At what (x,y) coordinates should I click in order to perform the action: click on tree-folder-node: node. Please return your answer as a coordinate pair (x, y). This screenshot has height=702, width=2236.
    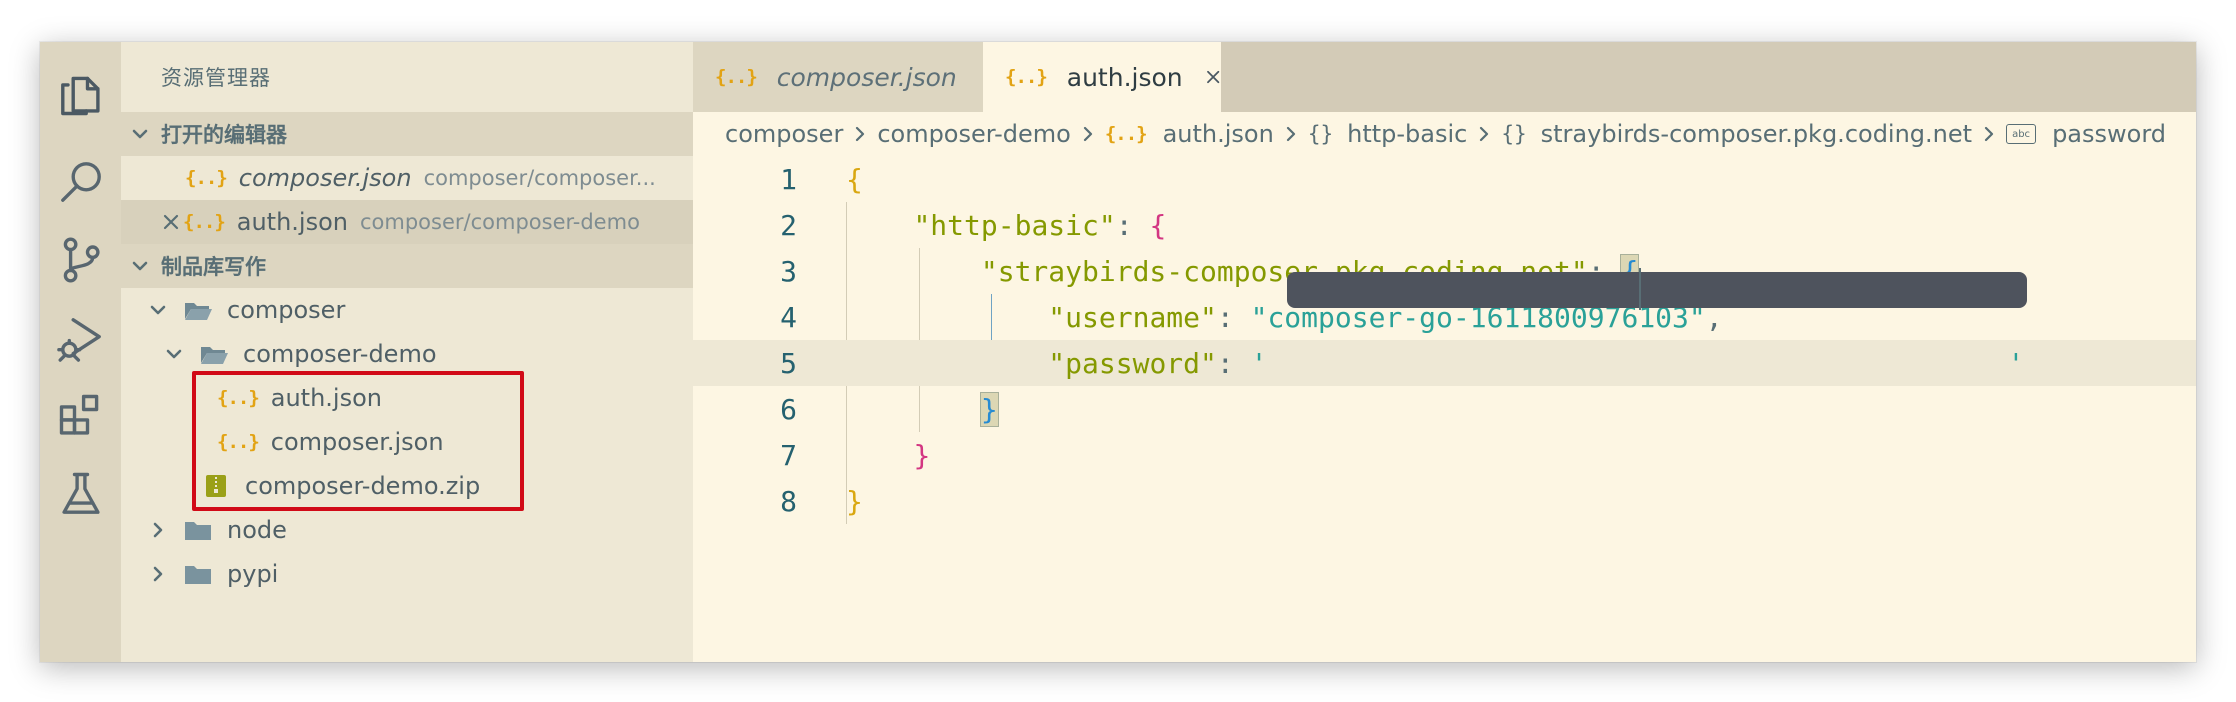
    Looking at the image, I should click on (407, 530).